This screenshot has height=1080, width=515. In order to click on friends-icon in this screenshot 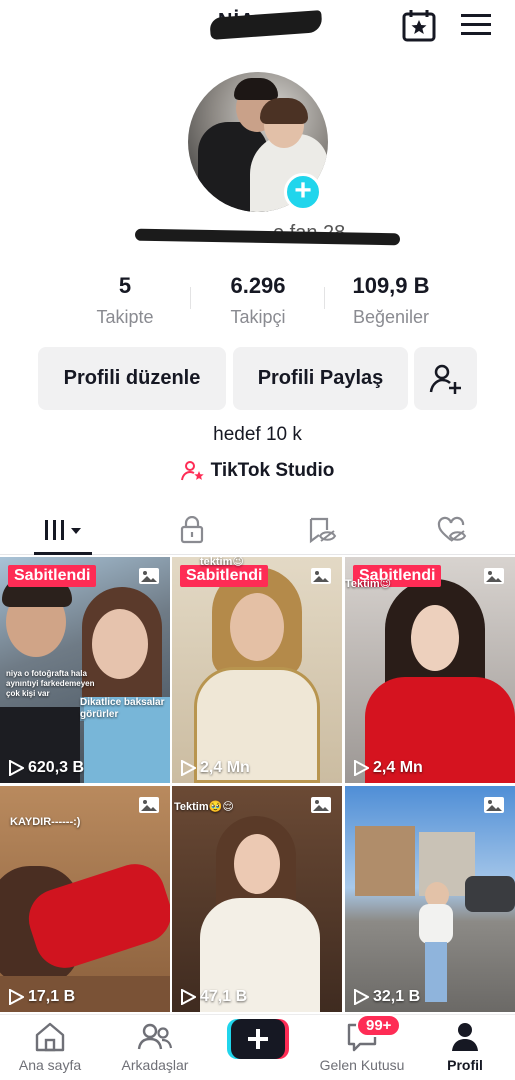, I will do `click(155, 1036)`.